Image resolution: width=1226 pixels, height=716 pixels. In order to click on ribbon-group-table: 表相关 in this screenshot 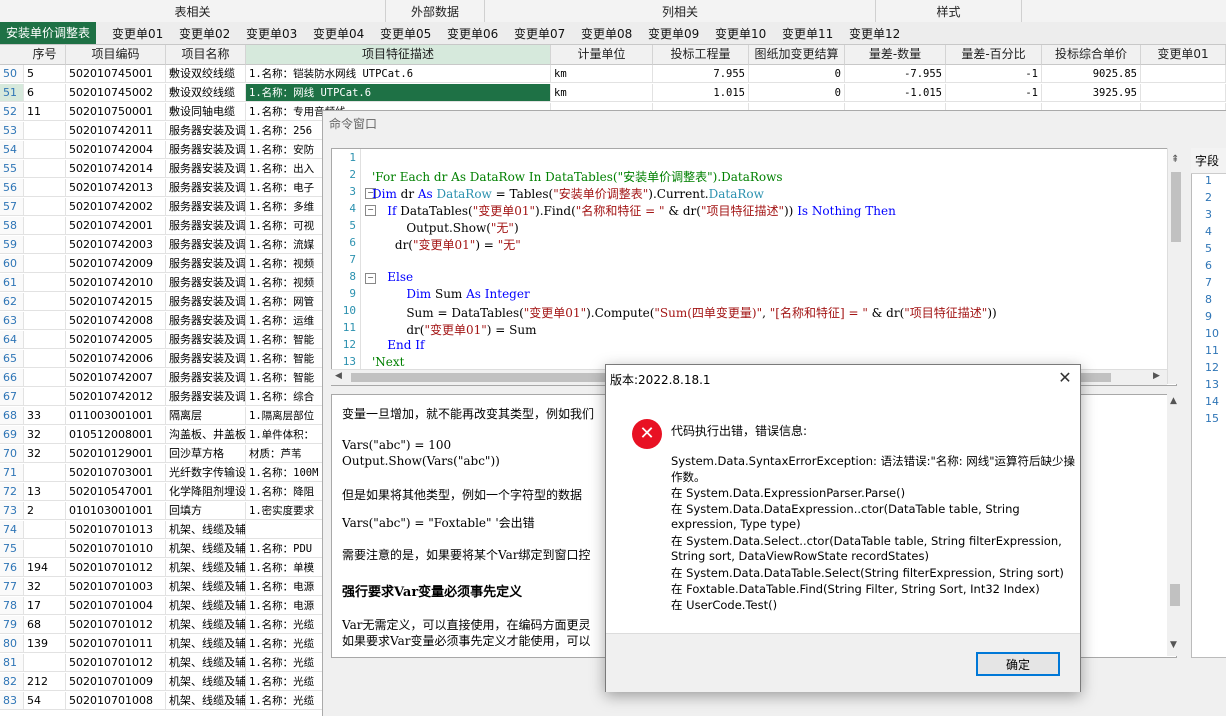, I will do `click(193, 11)`.